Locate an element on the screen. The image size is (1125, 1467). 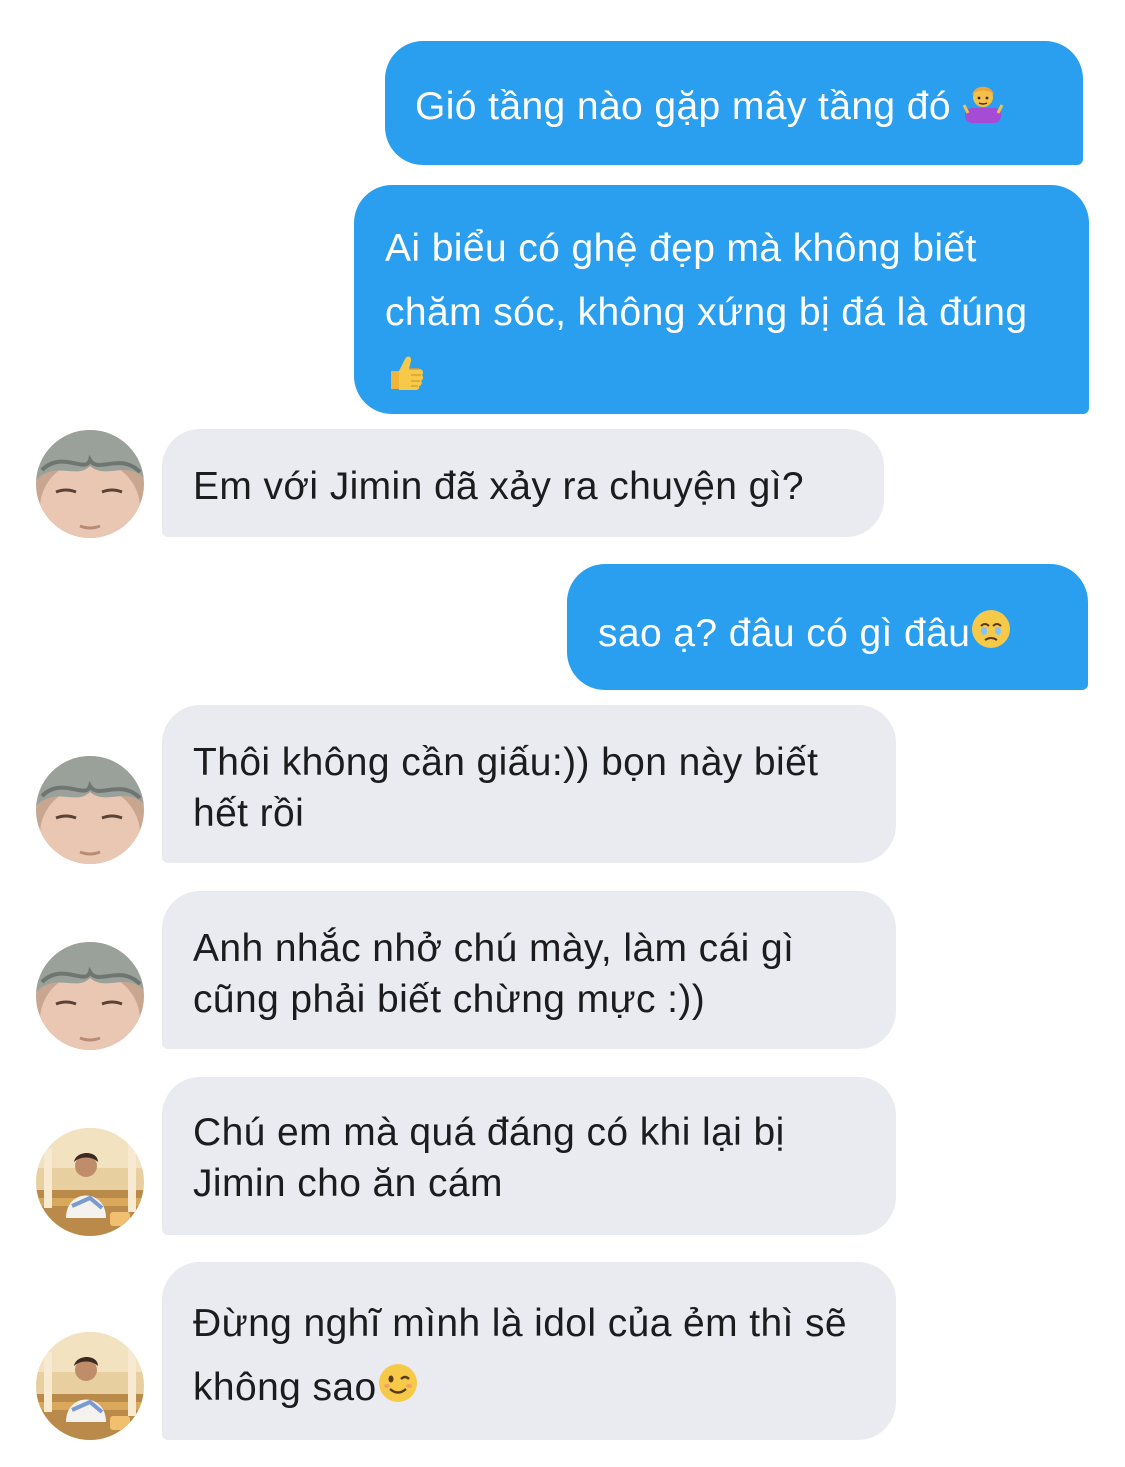
woman-shrugging-emoji is located at coordinates (983, 104).